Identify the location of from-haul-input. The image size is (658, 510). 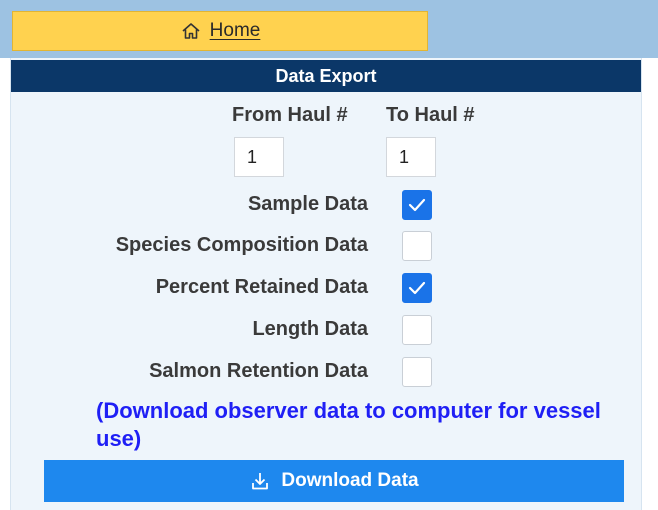
(259, 157).